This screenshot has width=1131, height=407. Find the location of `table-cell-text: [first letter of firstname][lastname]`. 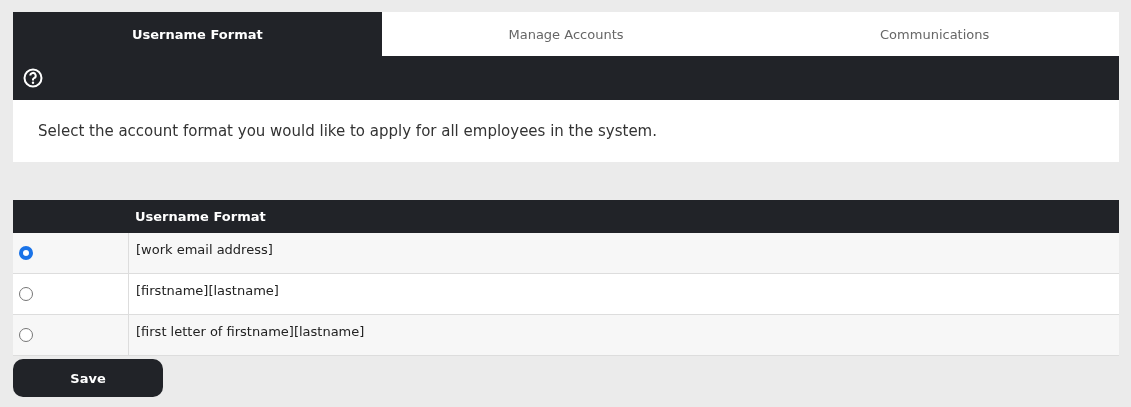

table-cell-text: [first letter of firstname][lastname] is located at coordinates (250, 332).